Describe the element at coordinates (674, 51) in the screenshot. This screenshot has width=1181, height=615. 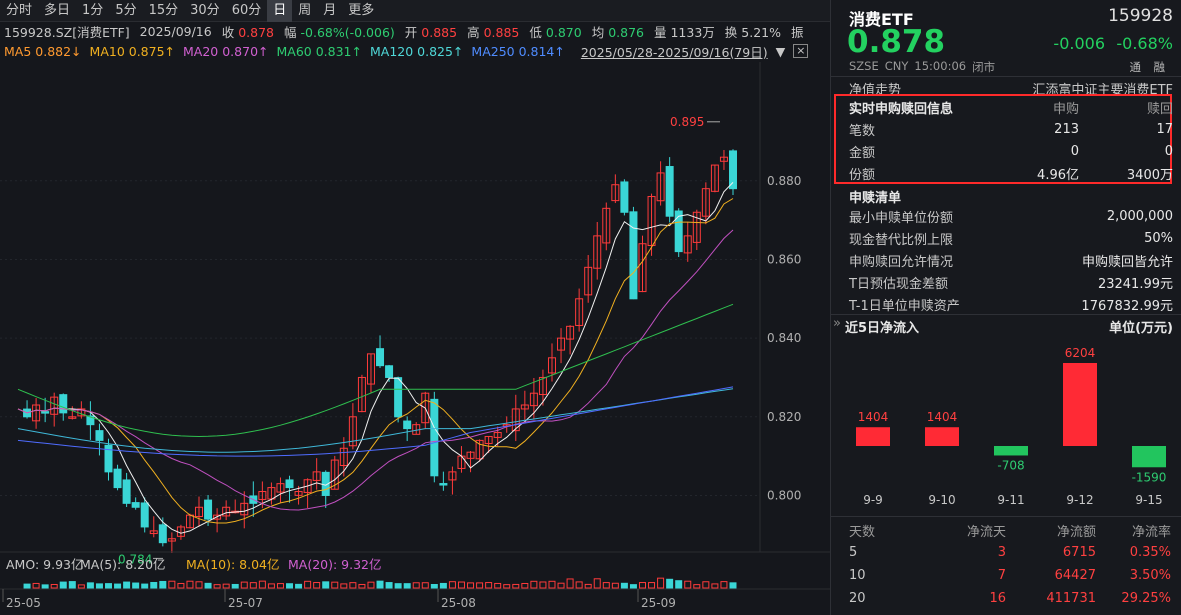
I see `date-range-selector: 2025/05/28-2025/09/16(79日)` at that location.